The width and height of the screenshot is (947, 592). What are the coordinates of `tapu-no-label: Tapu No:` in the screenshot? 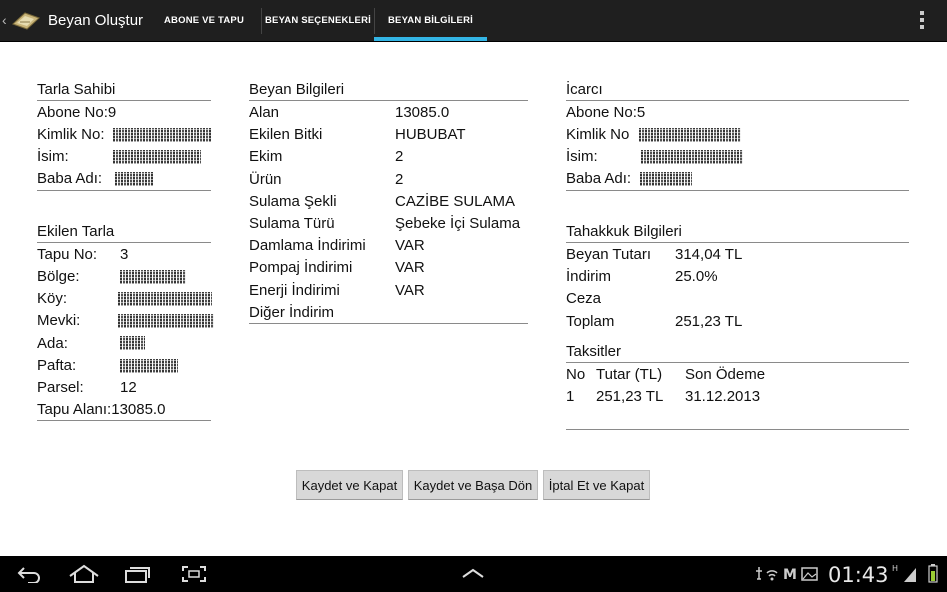 It's located at (67, 254).